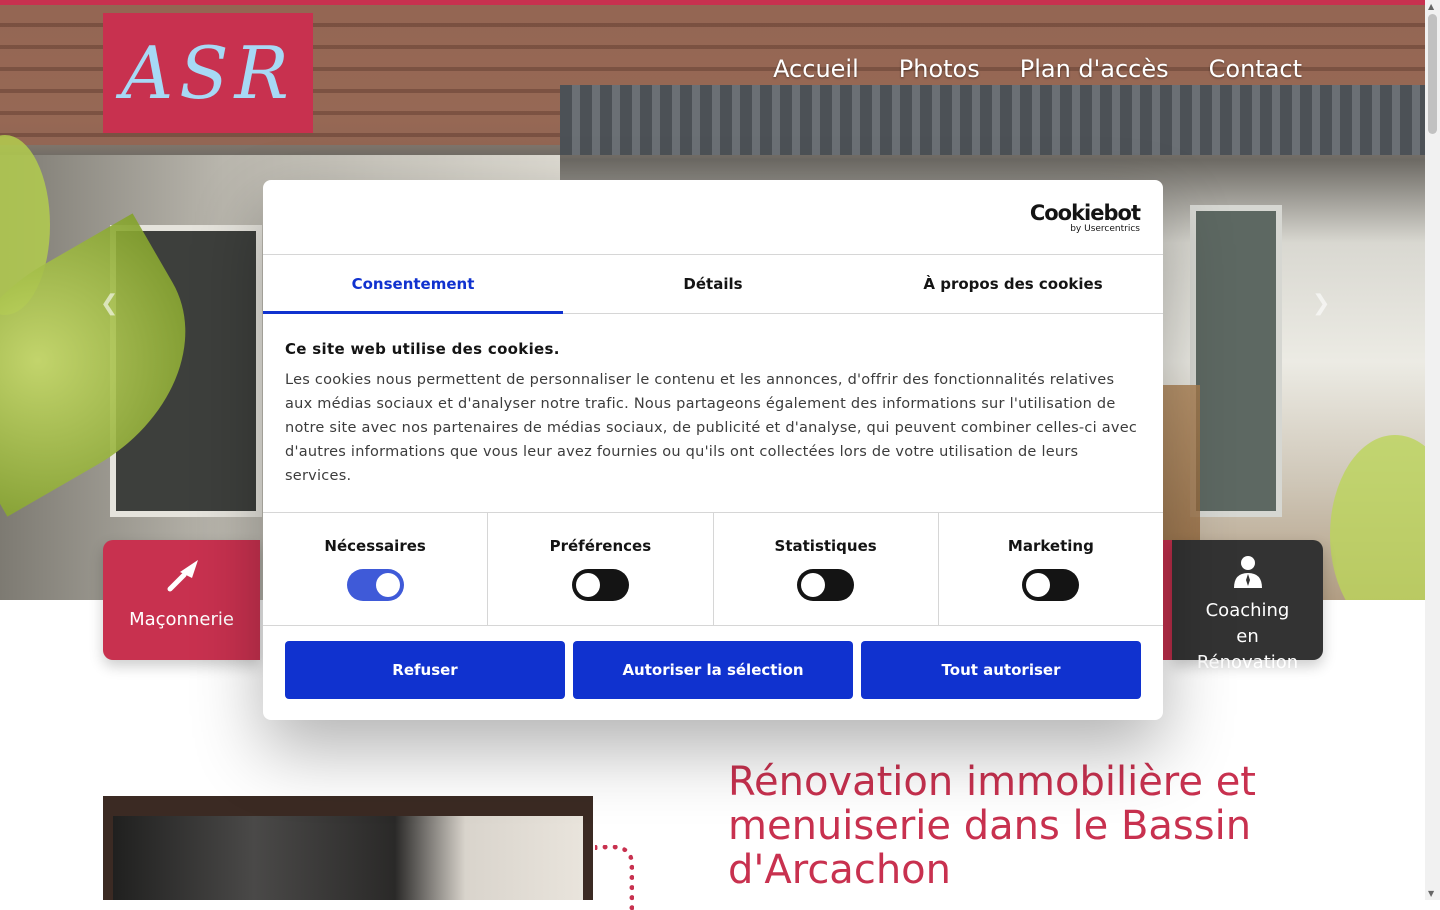 The width and height of the screenshot is (1440, 910). Describe the element at coordinates (816, 69) in the screenshot. I see `nav-link-accueil: Accueil` at that location.